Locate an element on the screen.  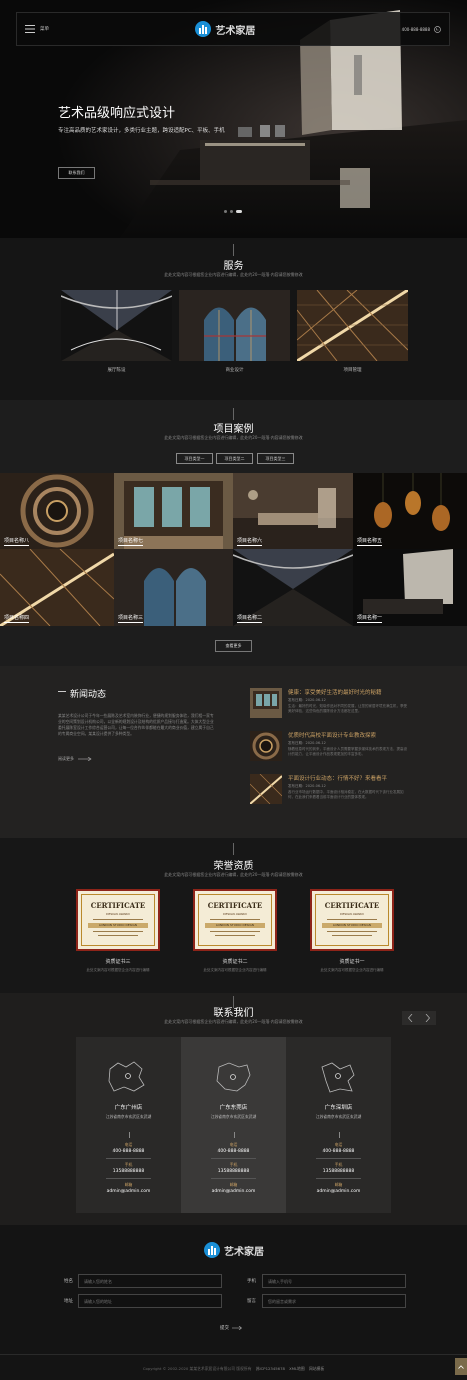
brand-logo: 艺术家居 is located at coordinates (225, 29).